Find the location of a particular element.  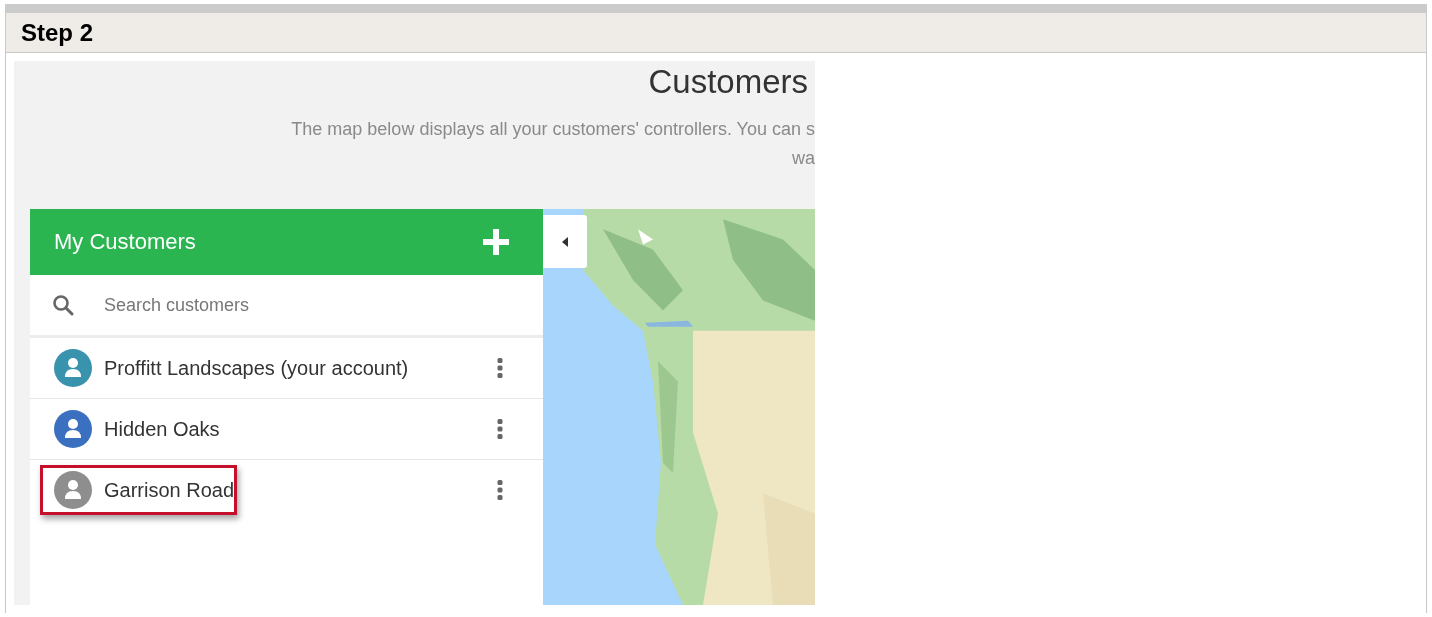

step-title: Step 2 is located at coordinates (57, 32).